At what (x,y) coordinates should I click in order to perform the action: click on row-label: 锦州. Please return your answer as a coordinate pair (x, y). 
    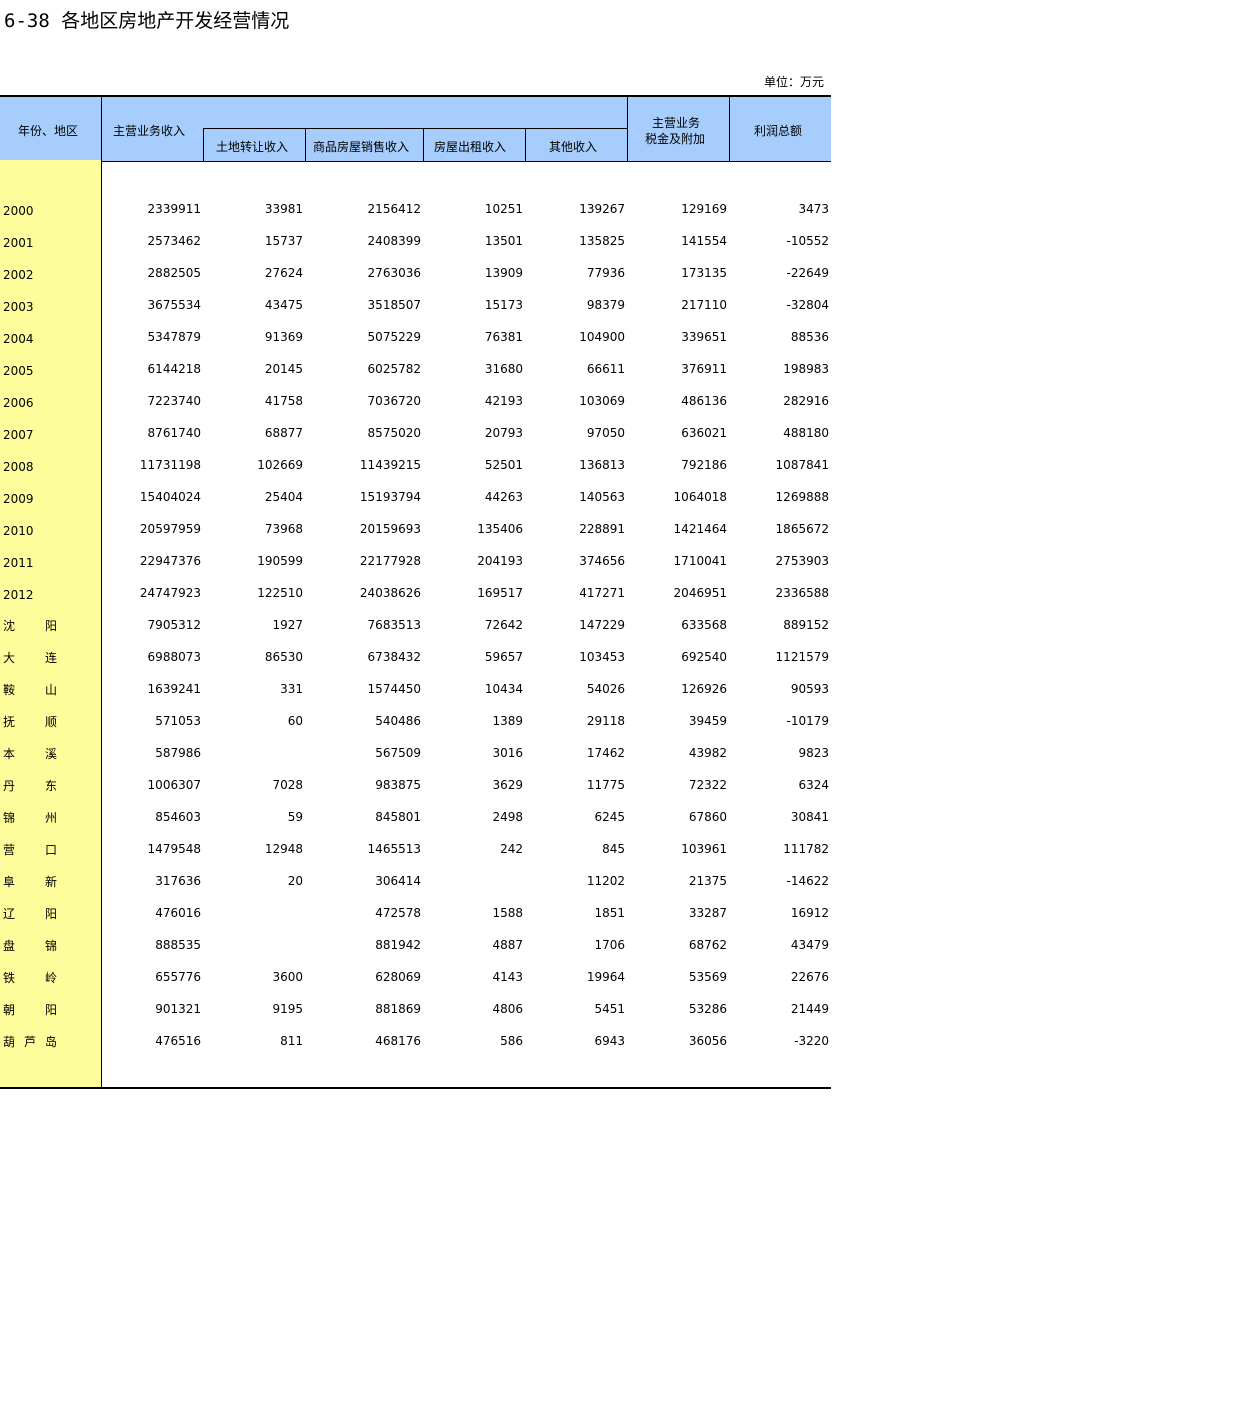
    Looking at the image, I should click on (30, 817).